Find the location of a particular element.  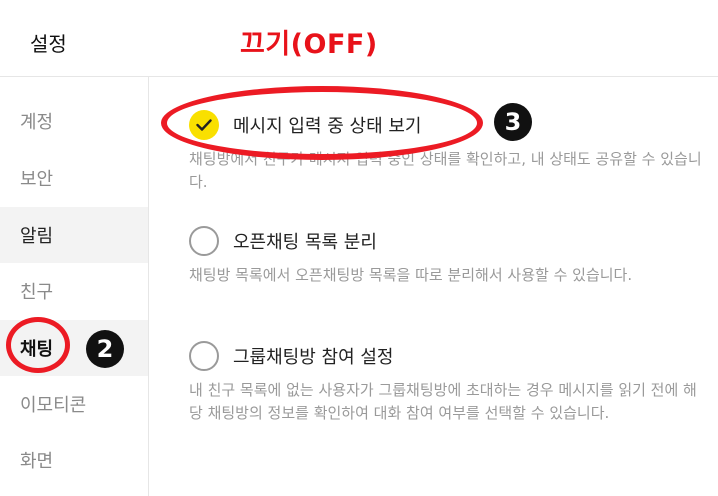

group-join-checkbox is located at coordinates (204, 356).